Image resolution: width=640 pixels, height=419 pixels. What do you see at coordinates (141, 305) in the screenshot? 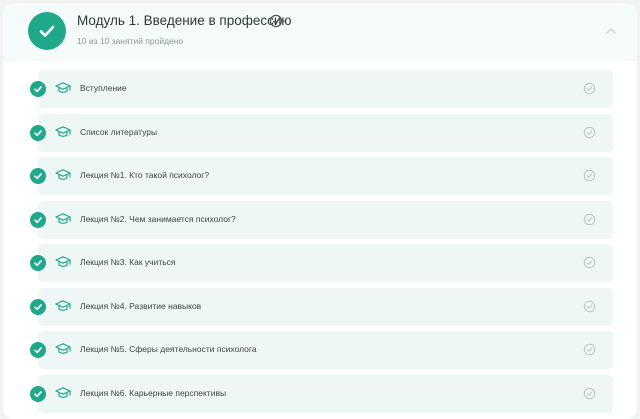
I see `lesson-title: Лекция №4. Развитие навыков` at bounding box center [141, 305].